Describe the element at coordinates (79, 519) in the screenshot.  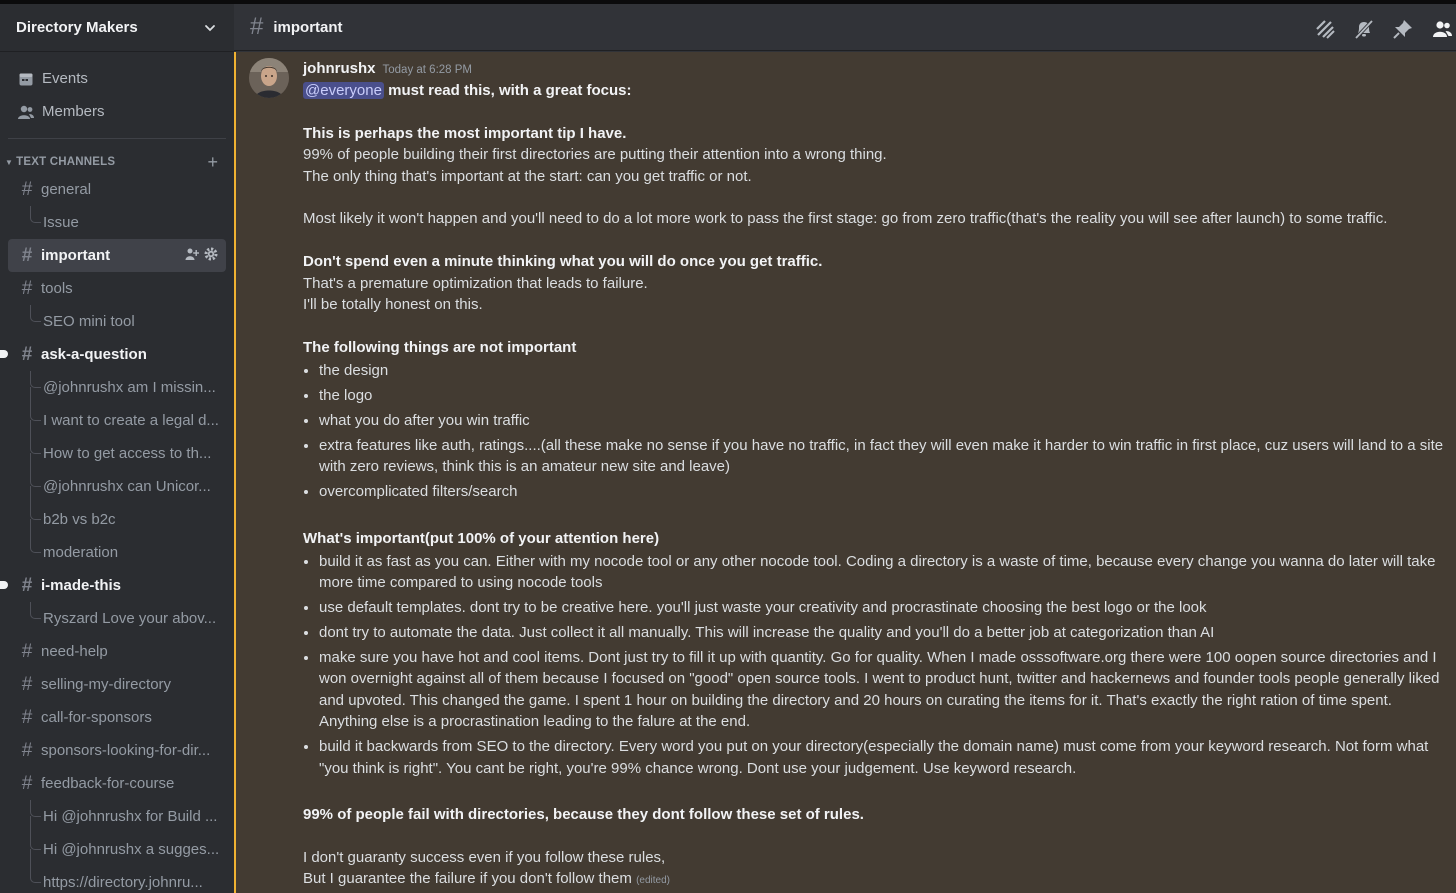
I see `thread-label: b2b vs b2c` at that location.